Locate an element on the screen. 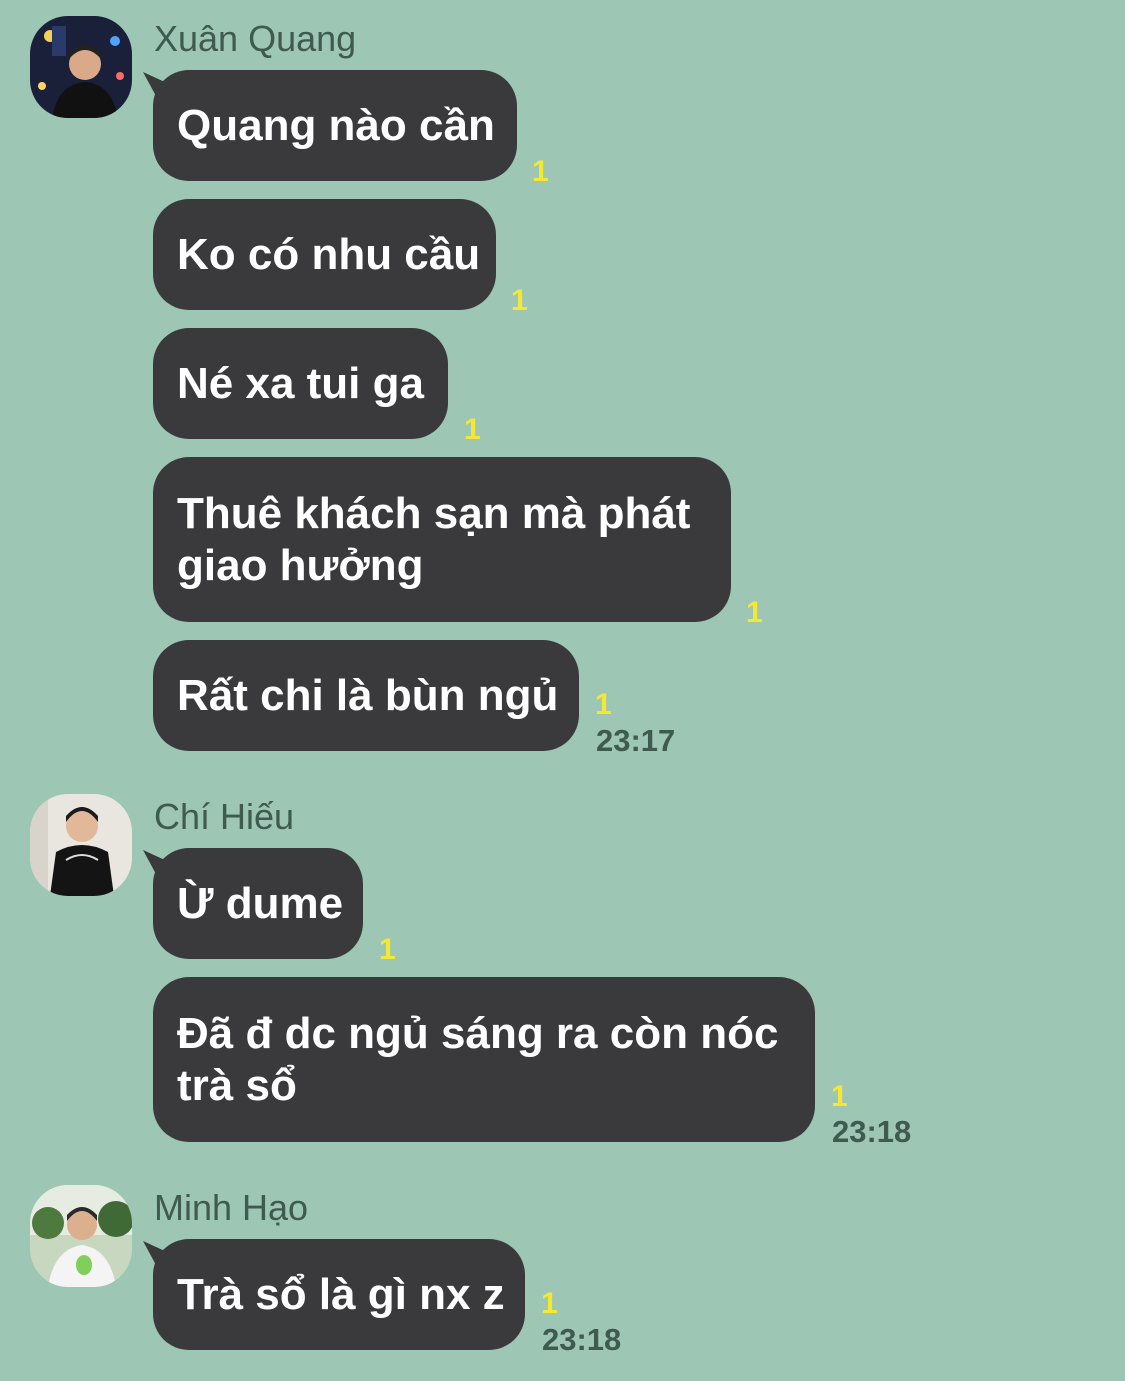 This screenshot has height=1381, width=1125. message-bubble: Rất chi là bùn ngủ is located at coordinates (366, 695).